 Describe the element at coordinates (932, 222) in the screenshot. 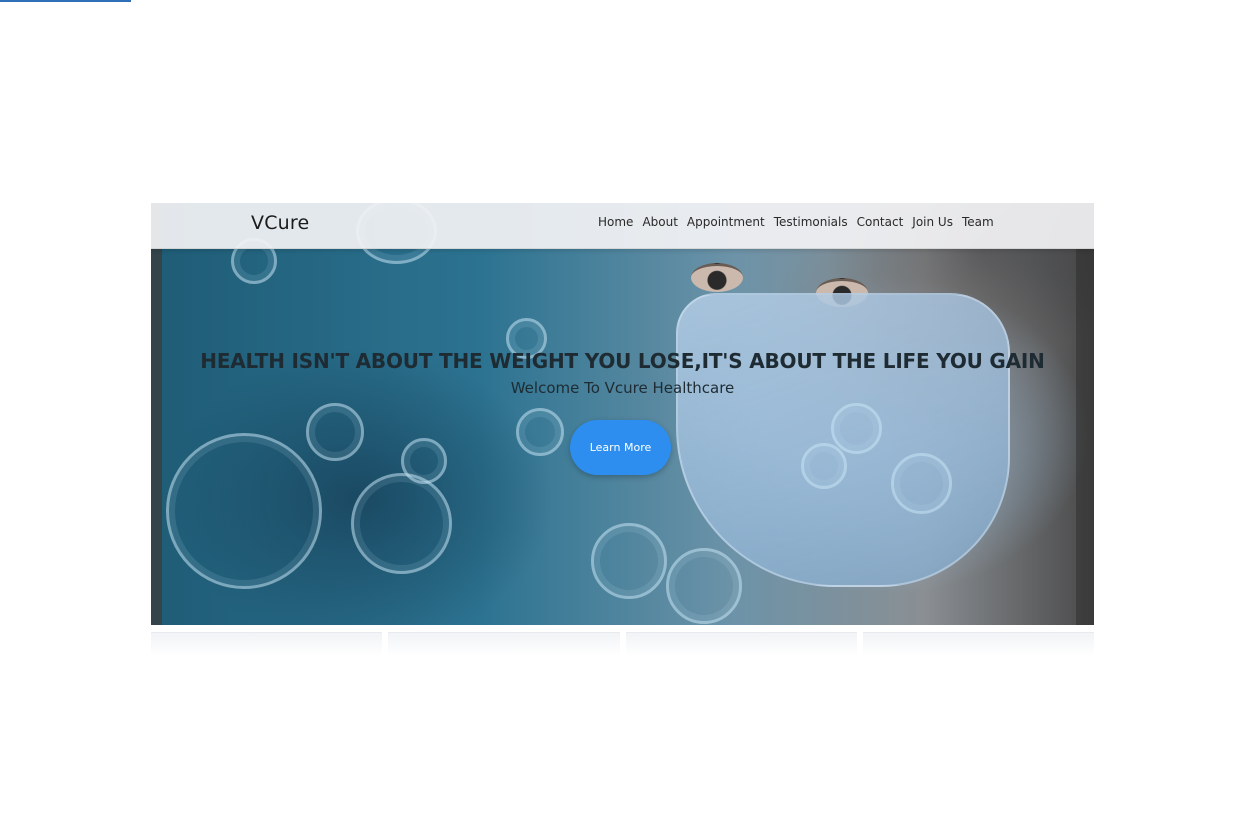

I see `nav-link-join-us: Join Us` at that location.